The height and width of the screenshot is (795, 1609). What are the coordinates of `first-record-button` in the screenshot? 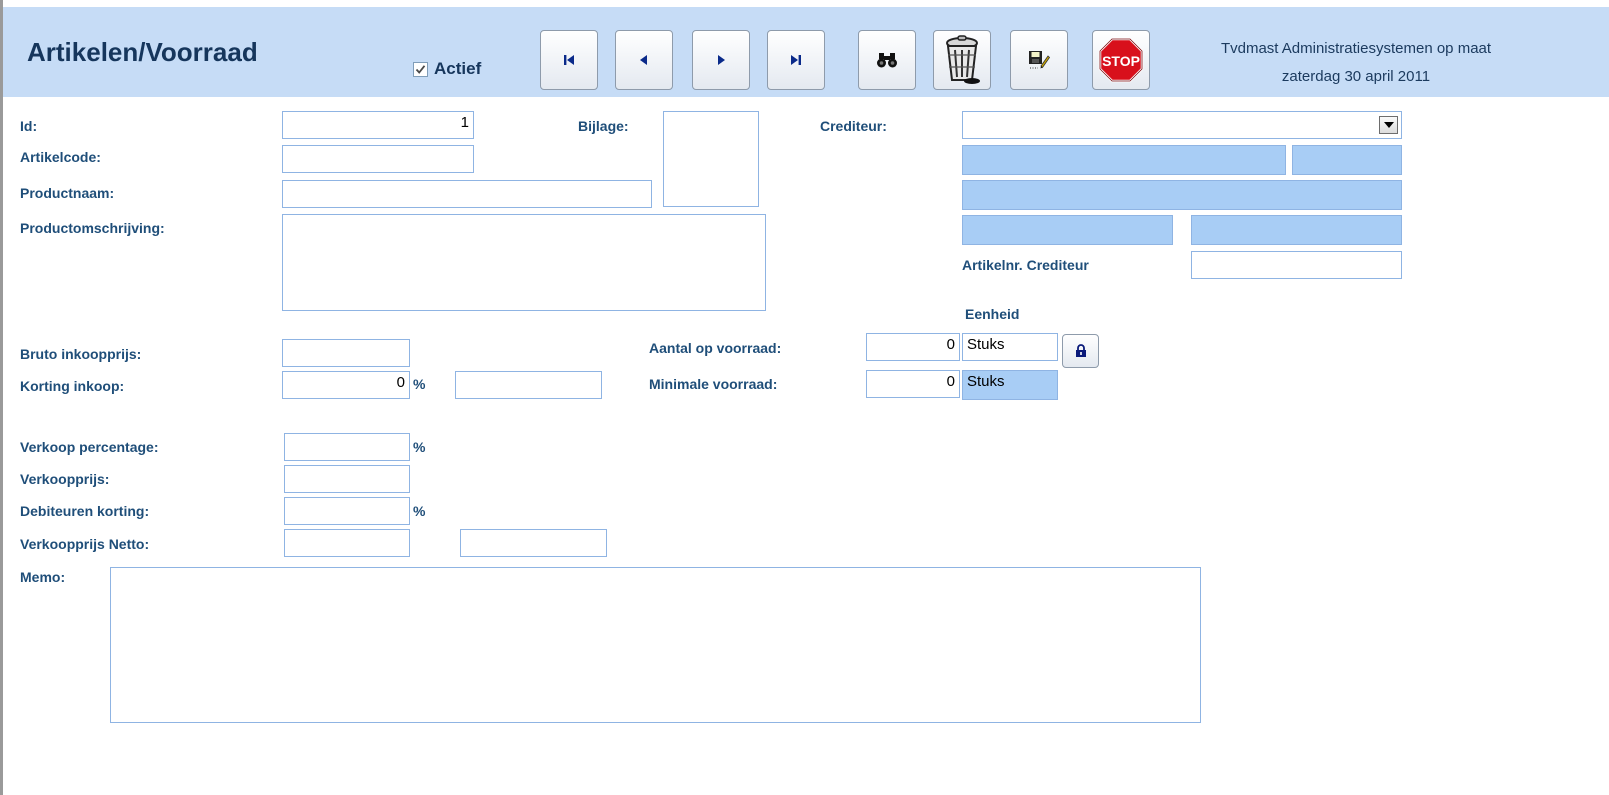 It's located at (569, 60).